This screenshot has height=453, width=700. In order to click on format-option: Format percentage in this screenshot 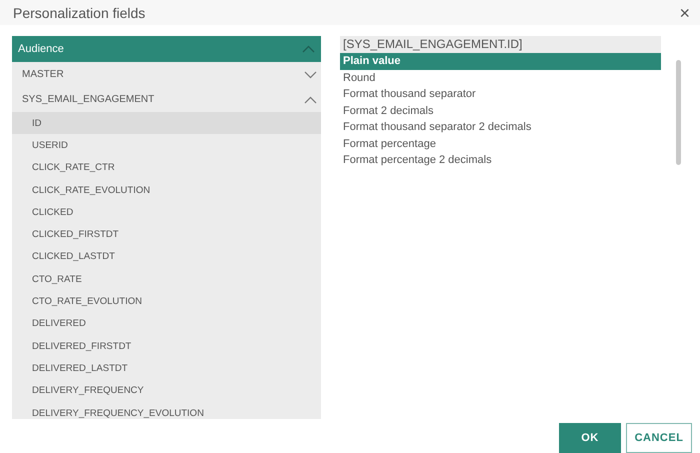, I will do `click(500, 144)`.